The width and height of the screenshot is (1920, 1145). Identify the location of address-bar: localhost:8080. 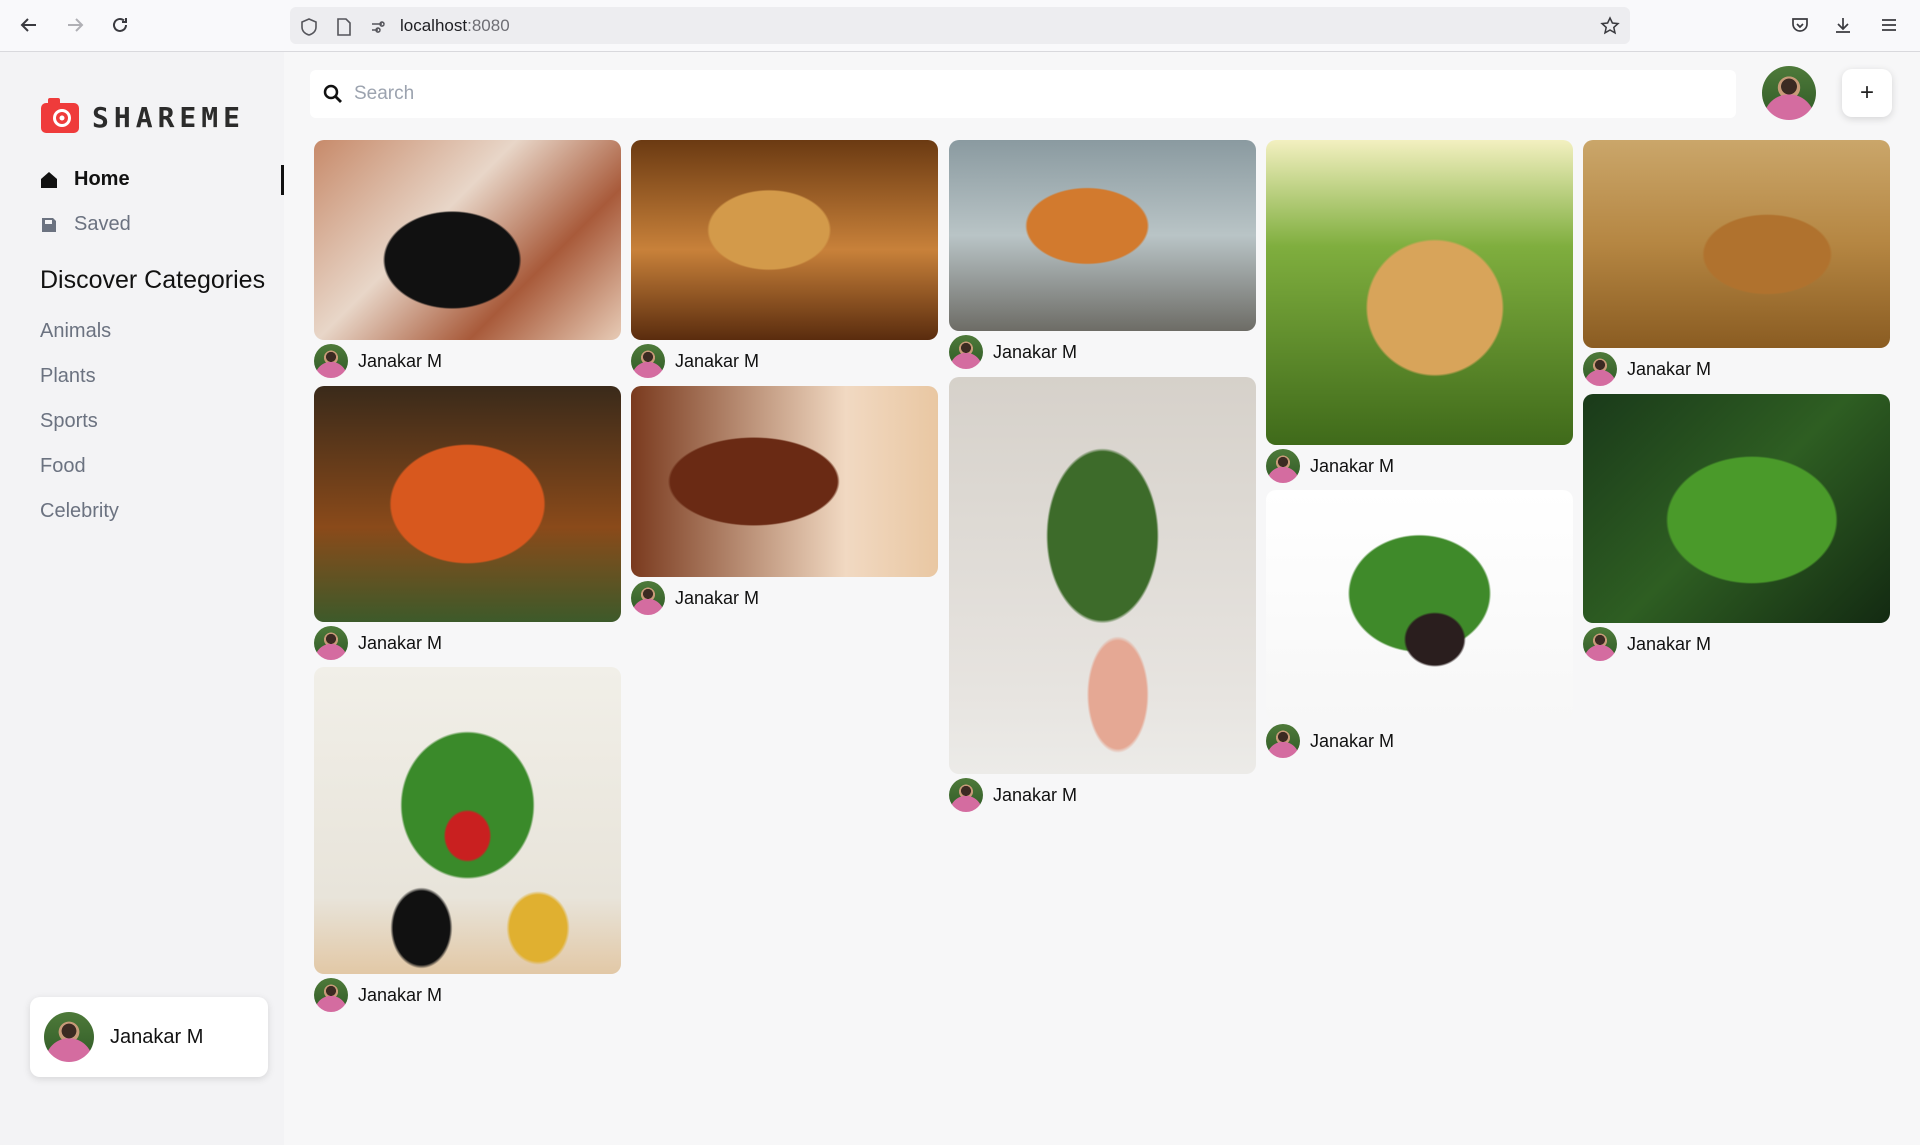
(960, 25).